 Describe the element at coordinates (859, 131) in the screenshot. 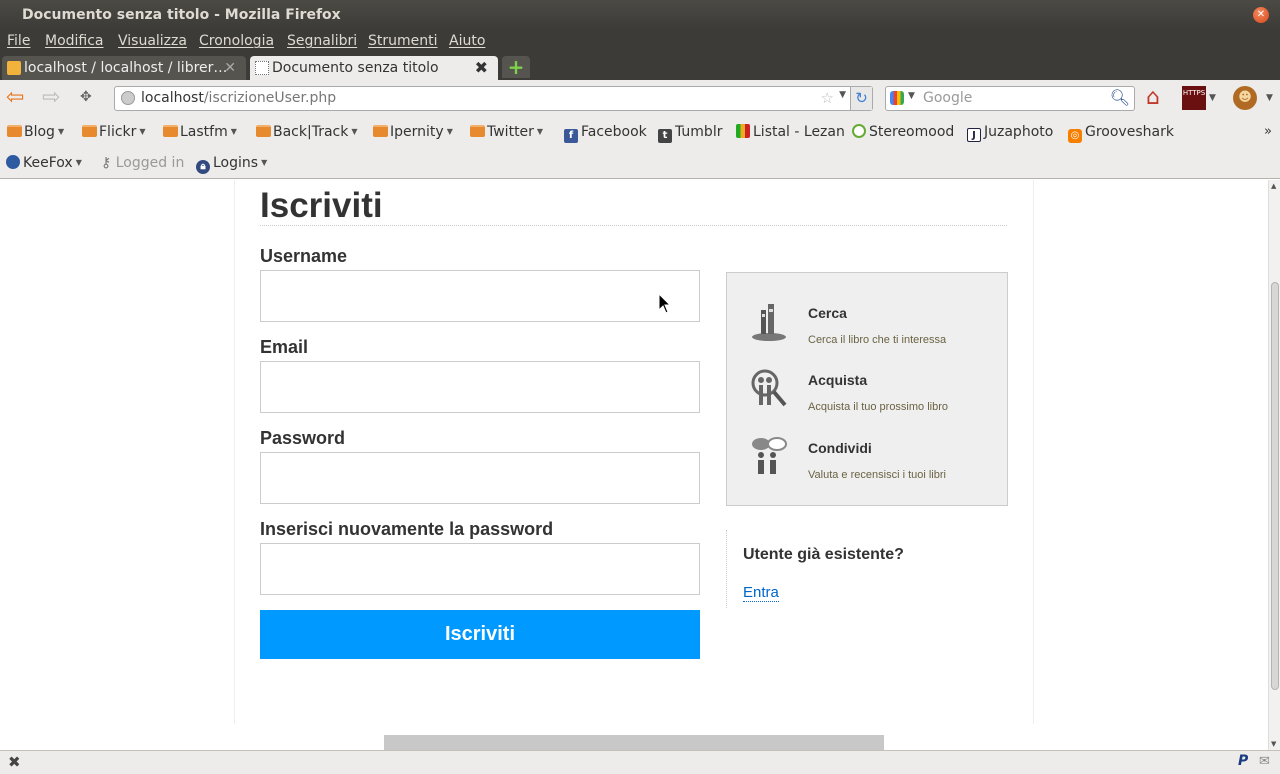

I see `stereomood-icon` at that location.